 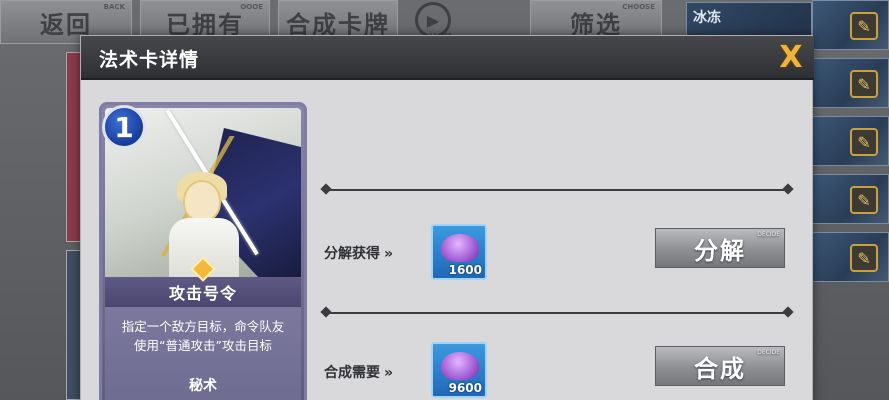 I want to click on decompose-button: 分解 DECIDE, so click(x=720, y=248).